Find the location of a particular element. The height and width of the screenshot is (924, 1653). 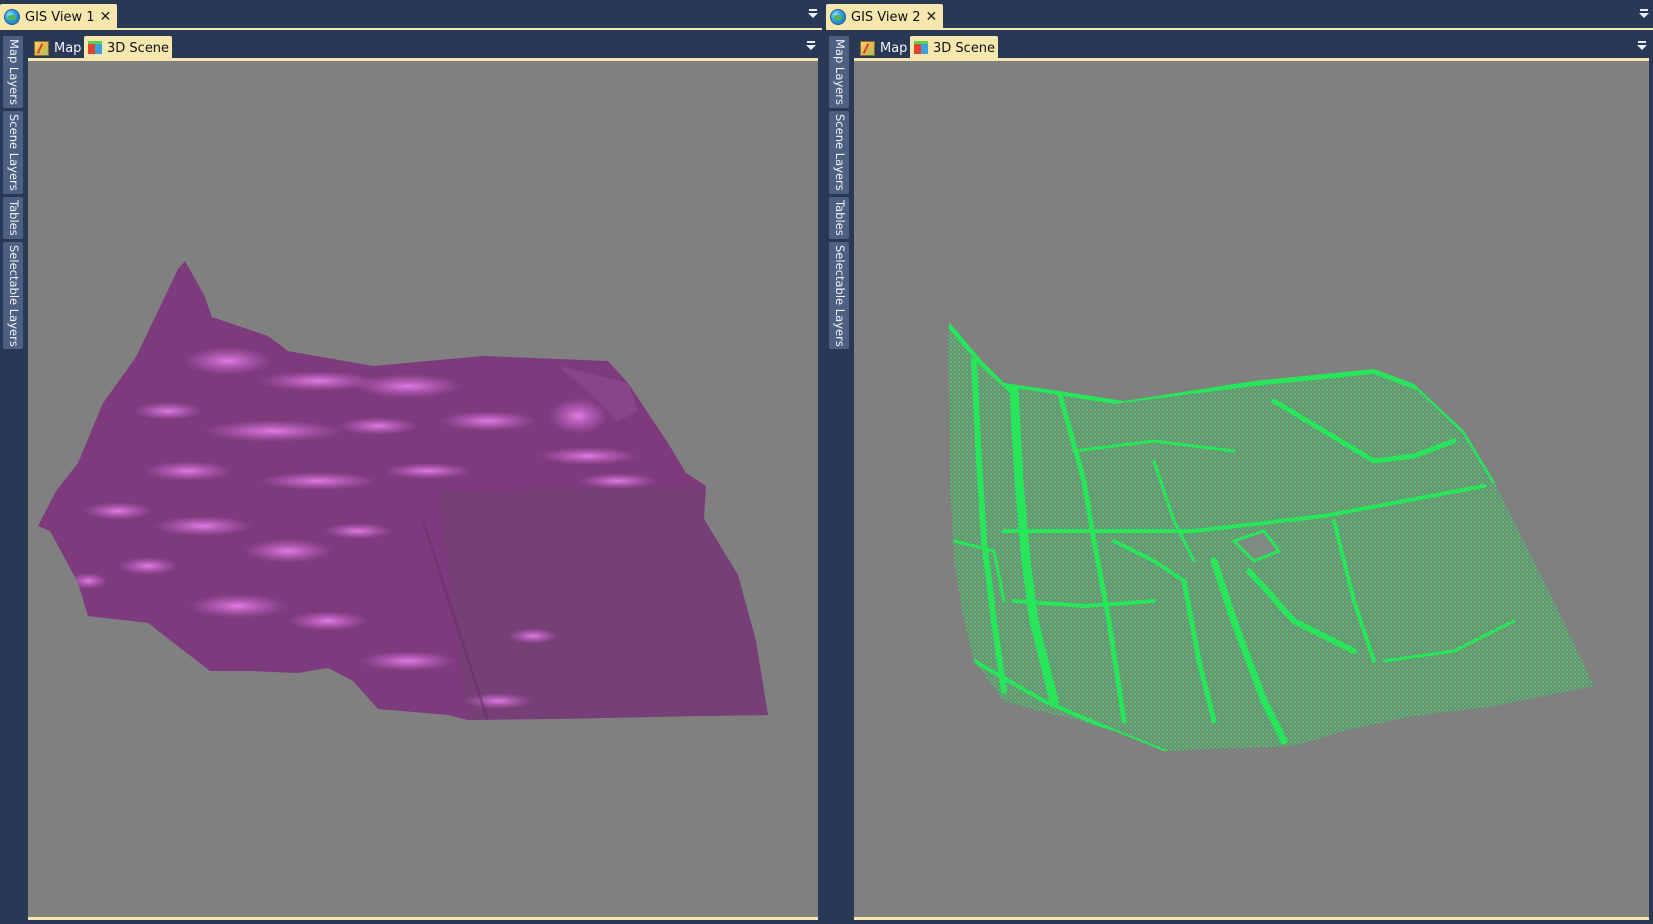

gis-view-2-tab: GIS View 2 ✕ is located at coordinates (885, 17).